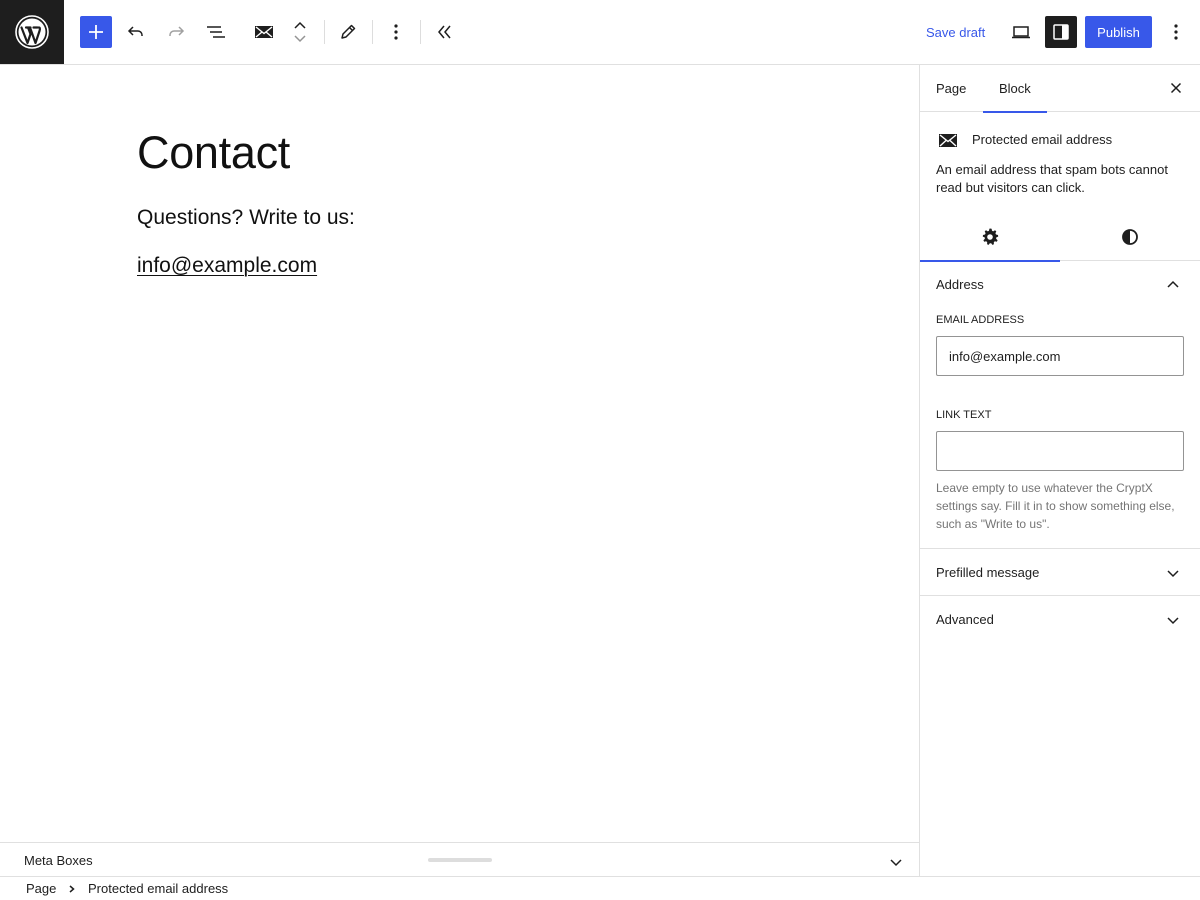 The width and height of the screenshot is (1200, 900). I want to click on wordpress-logo-button, so click(32, 32).